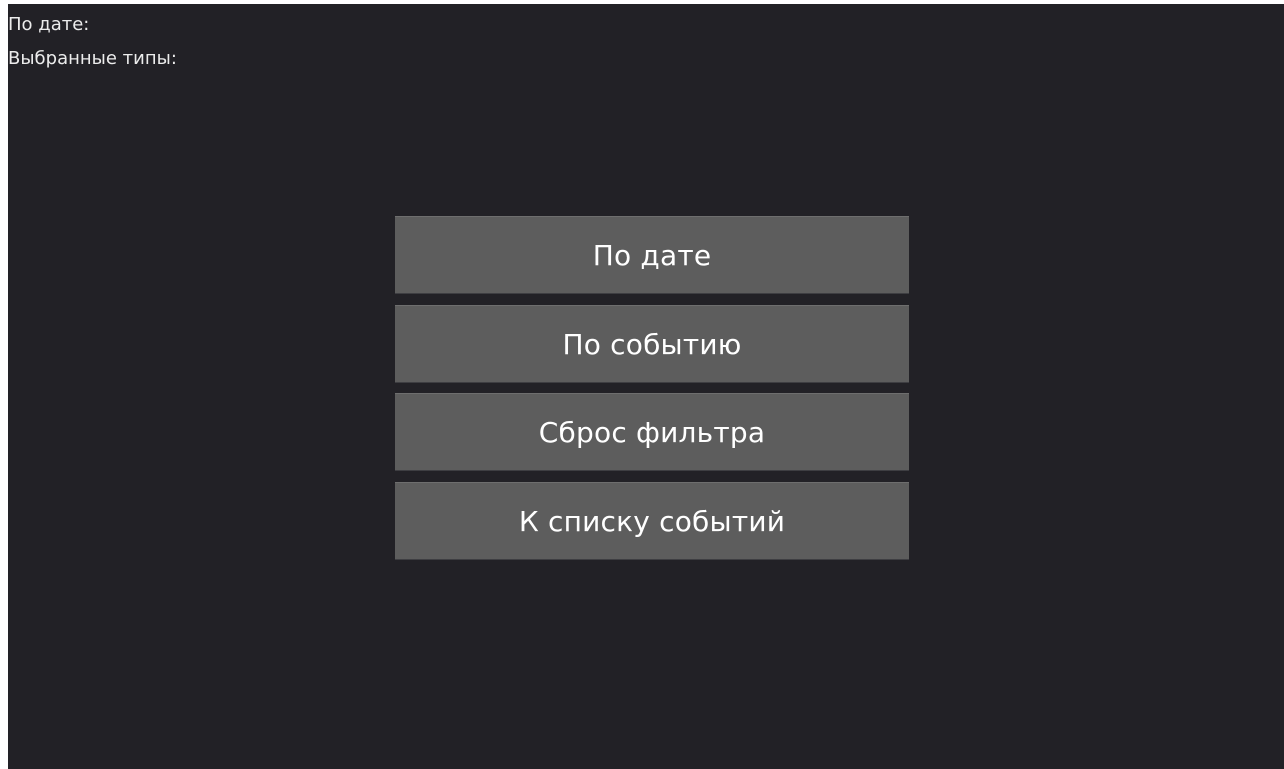  I want to click on filter-by-date-button: По дате, so click(652, 255).